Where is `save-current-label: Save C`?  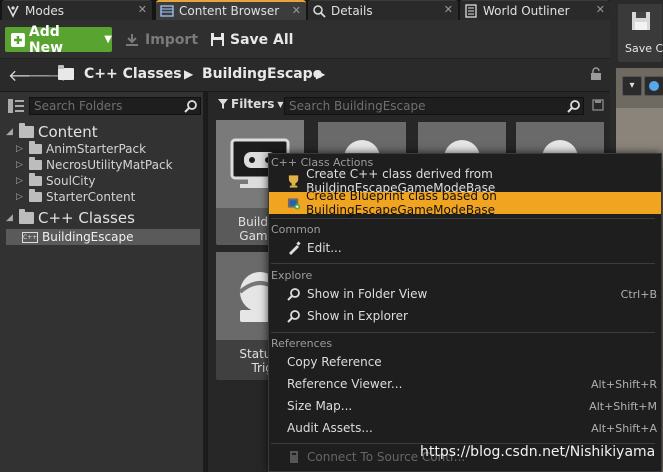
save-current-label: Save C is located at coordinates (644, 48).